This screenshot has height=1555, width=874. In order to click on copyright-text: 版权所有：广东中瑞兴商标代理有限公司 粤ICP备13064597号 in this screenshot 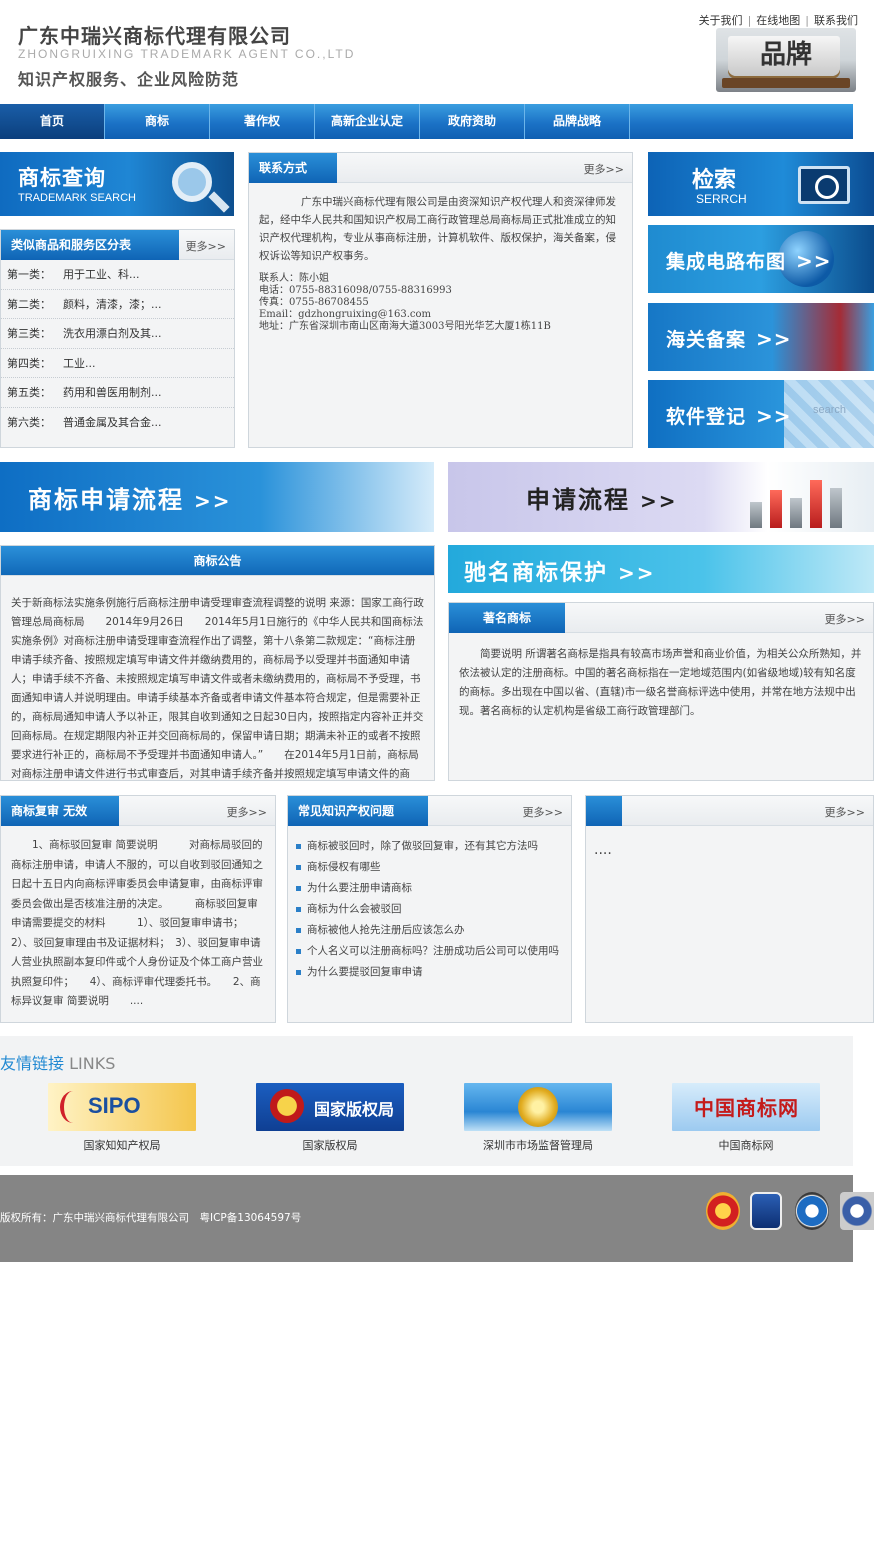, I will do `click(151, 1218)`.